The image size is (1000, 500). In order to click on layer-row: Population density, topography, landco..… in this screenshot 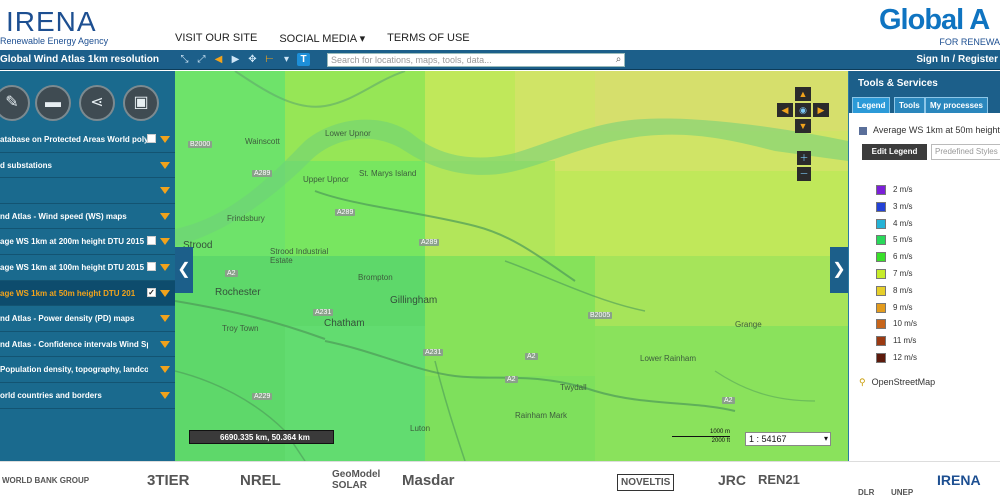, I will do `click(87, 370)`.